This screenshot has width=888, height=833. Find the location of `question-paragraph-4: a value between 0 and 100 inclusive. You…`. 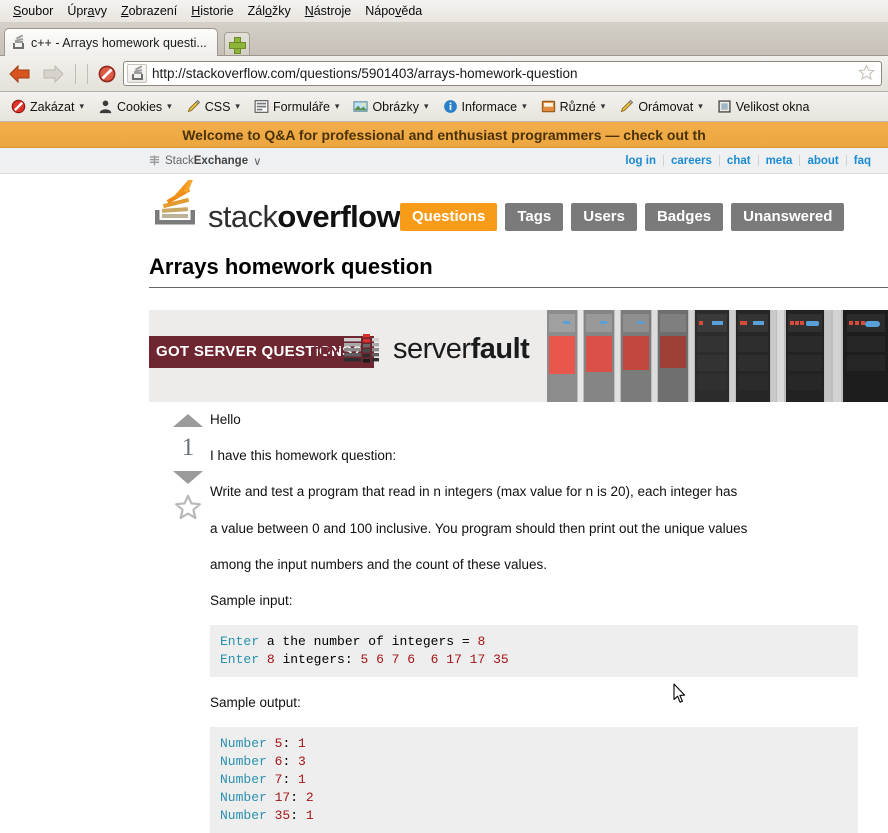

question-paragraph-4: a value between 0 and 100 inclusive. You… is located at coordinates (479, 528).